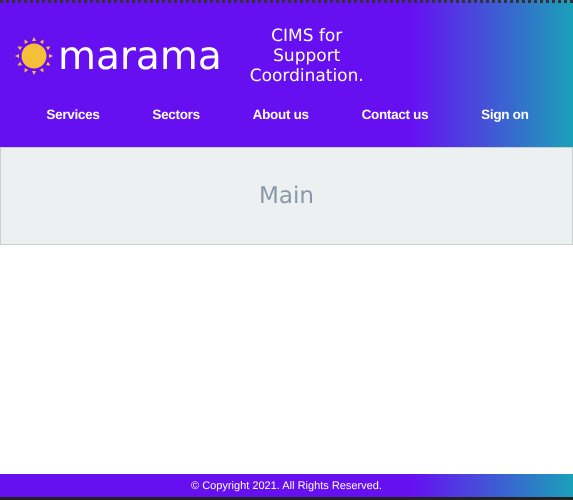  What do you see at coordinates (34, 56) in the screenshot?
I see `sun-icon` at bounding box center [34, 56].